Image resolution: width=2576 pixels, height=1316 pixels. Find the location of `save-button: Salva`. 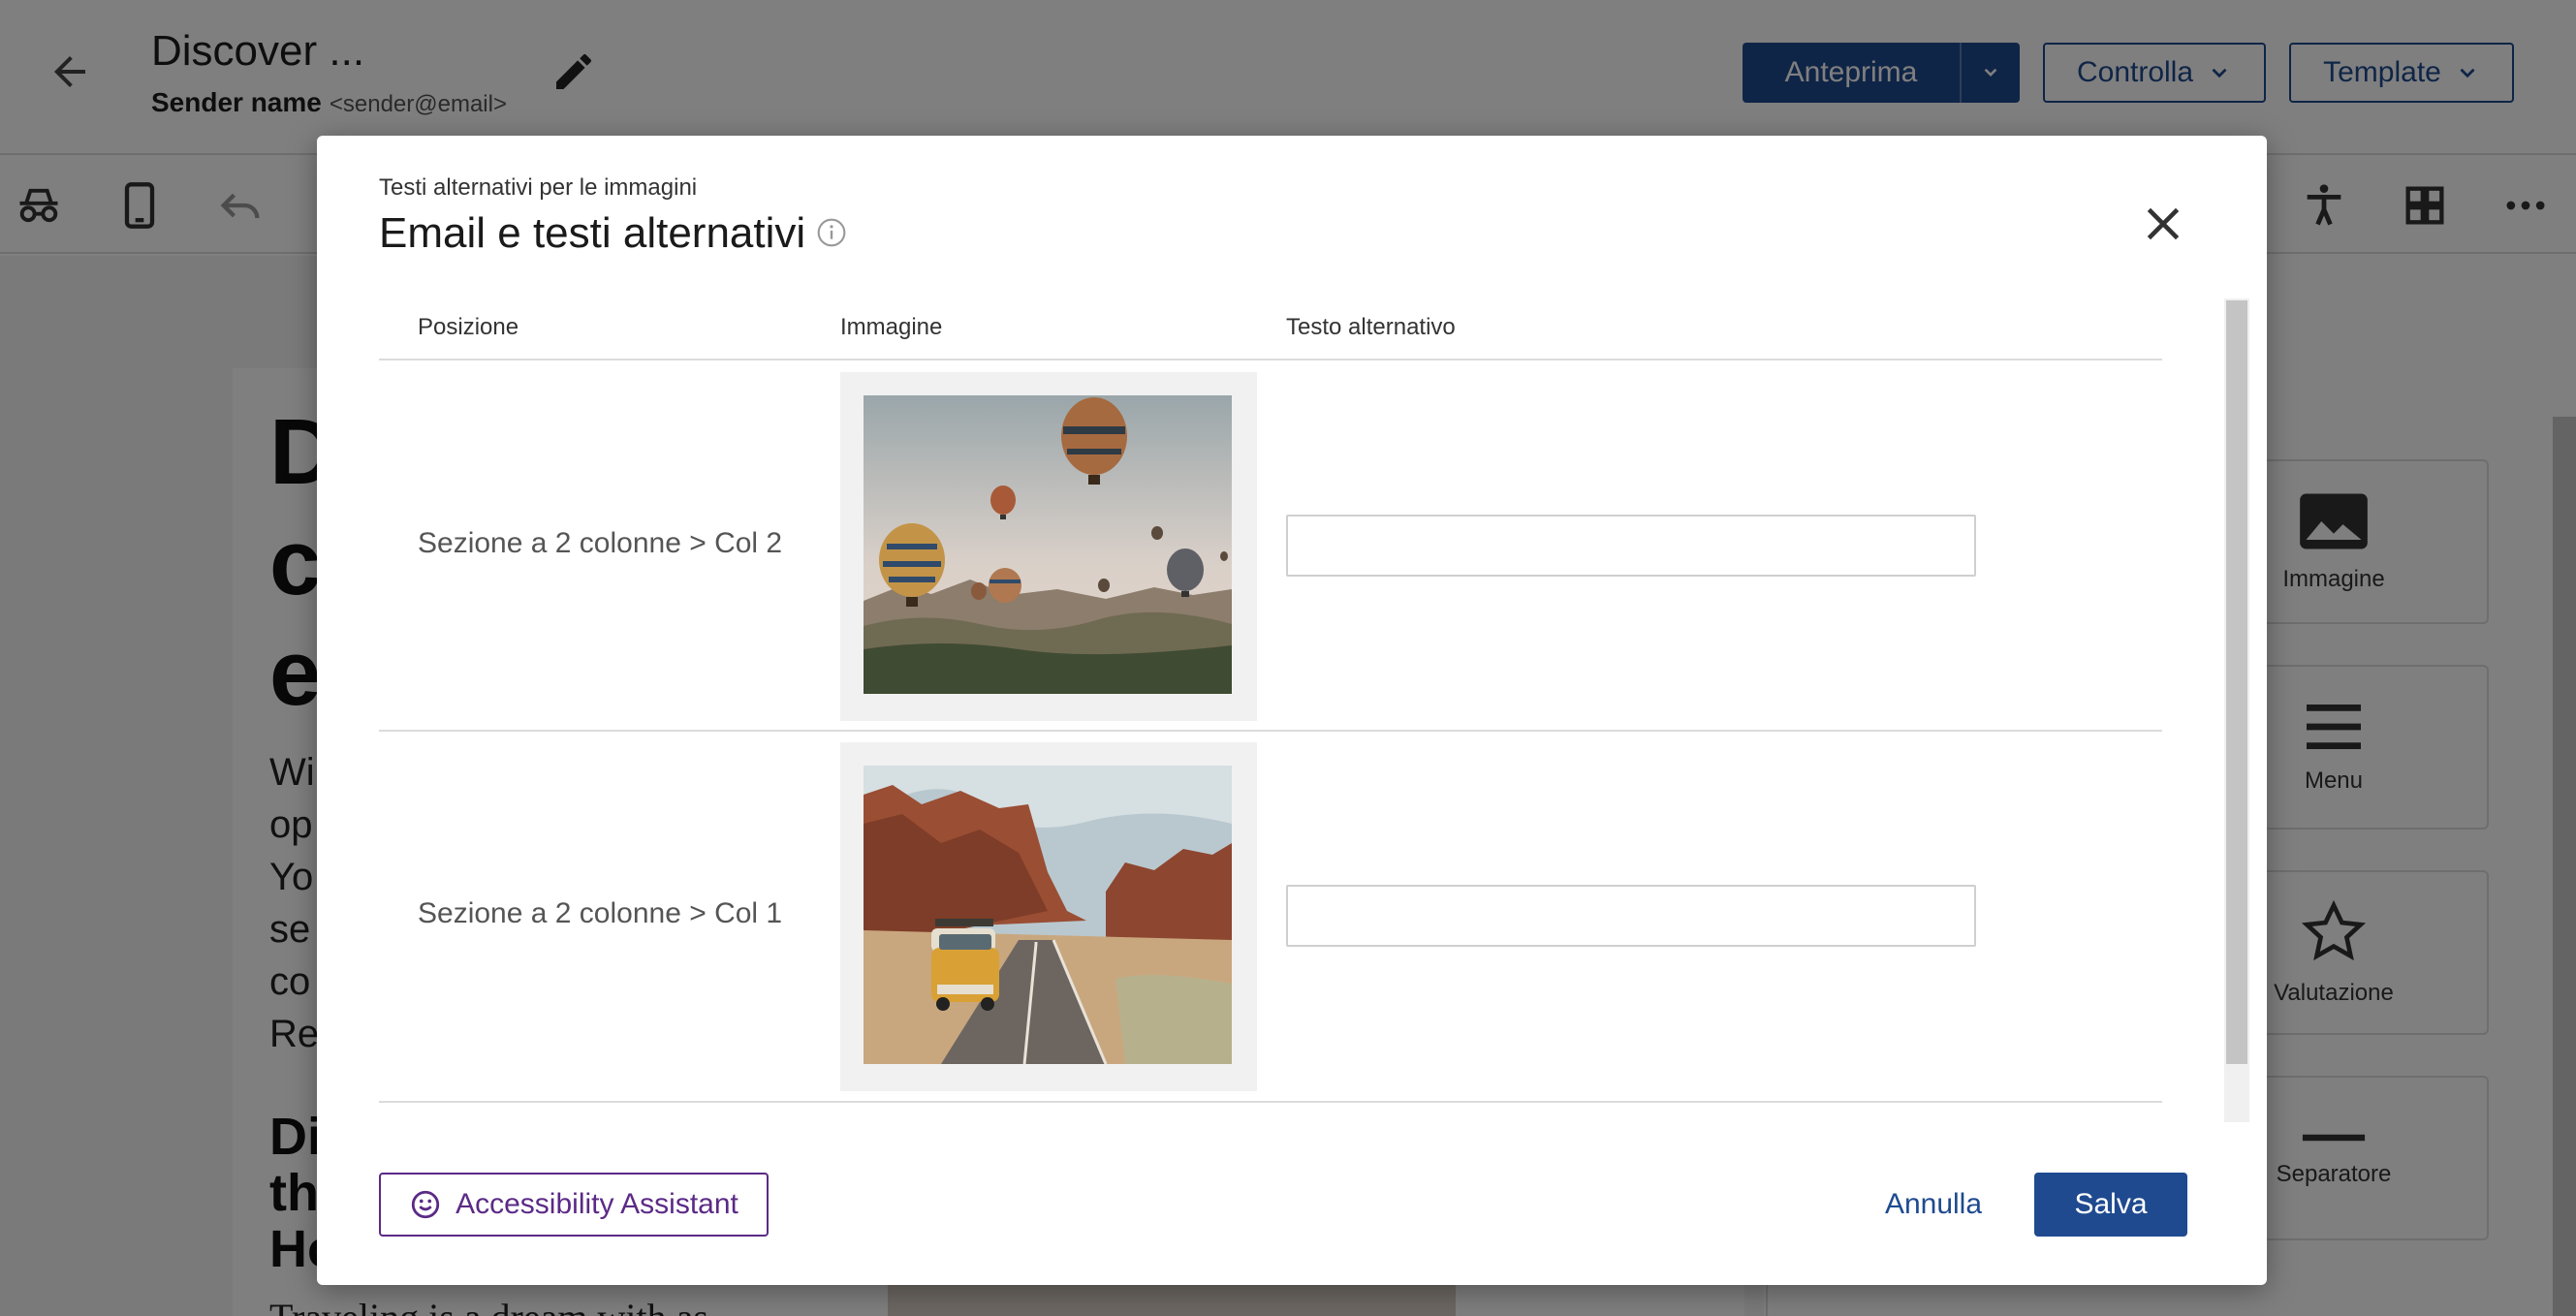

save-button: Salva is located at coordinates (2110, 1205).